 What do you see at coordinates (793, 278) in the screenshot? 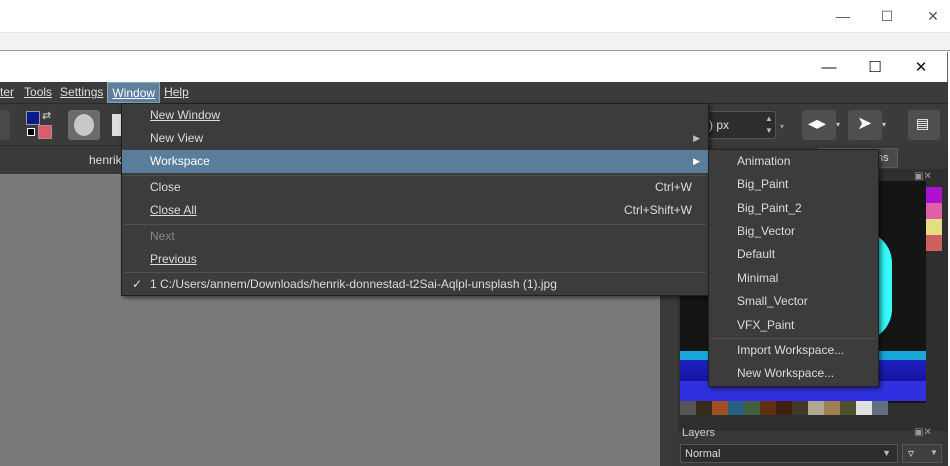
I see `workspace-minimal: Minimal` at bounding box center [793, 278].